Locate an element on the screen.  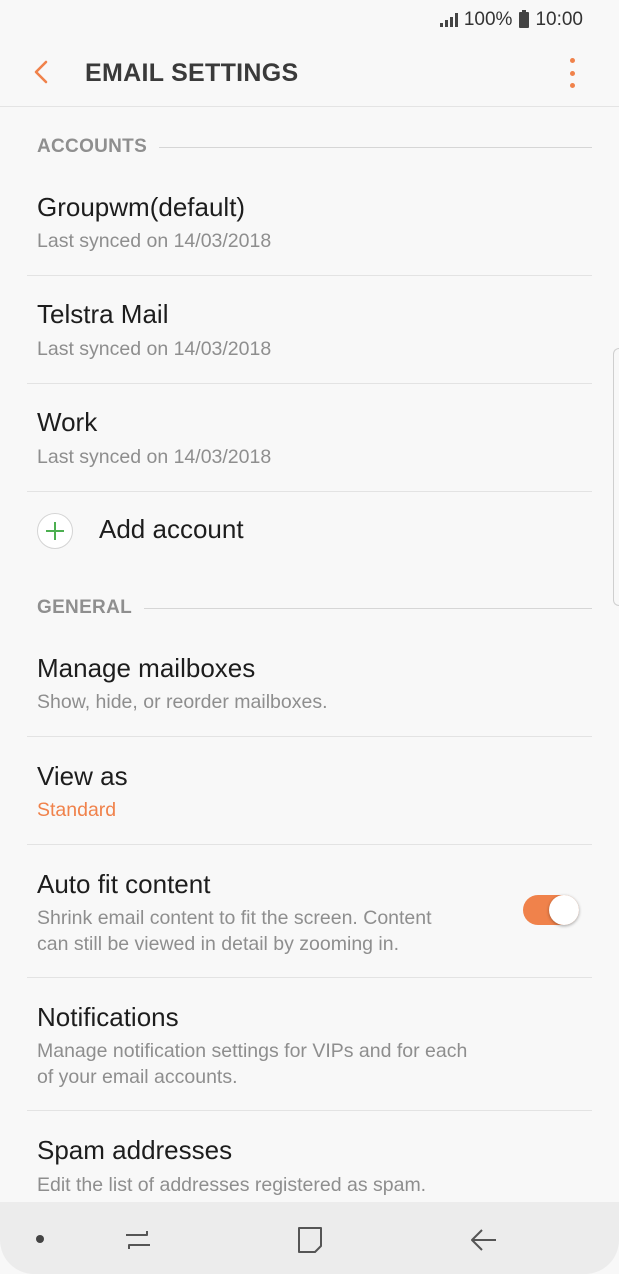
item-subtitle: Show, hide, or reorder mailboxes. is located at coordinates (182, 702).